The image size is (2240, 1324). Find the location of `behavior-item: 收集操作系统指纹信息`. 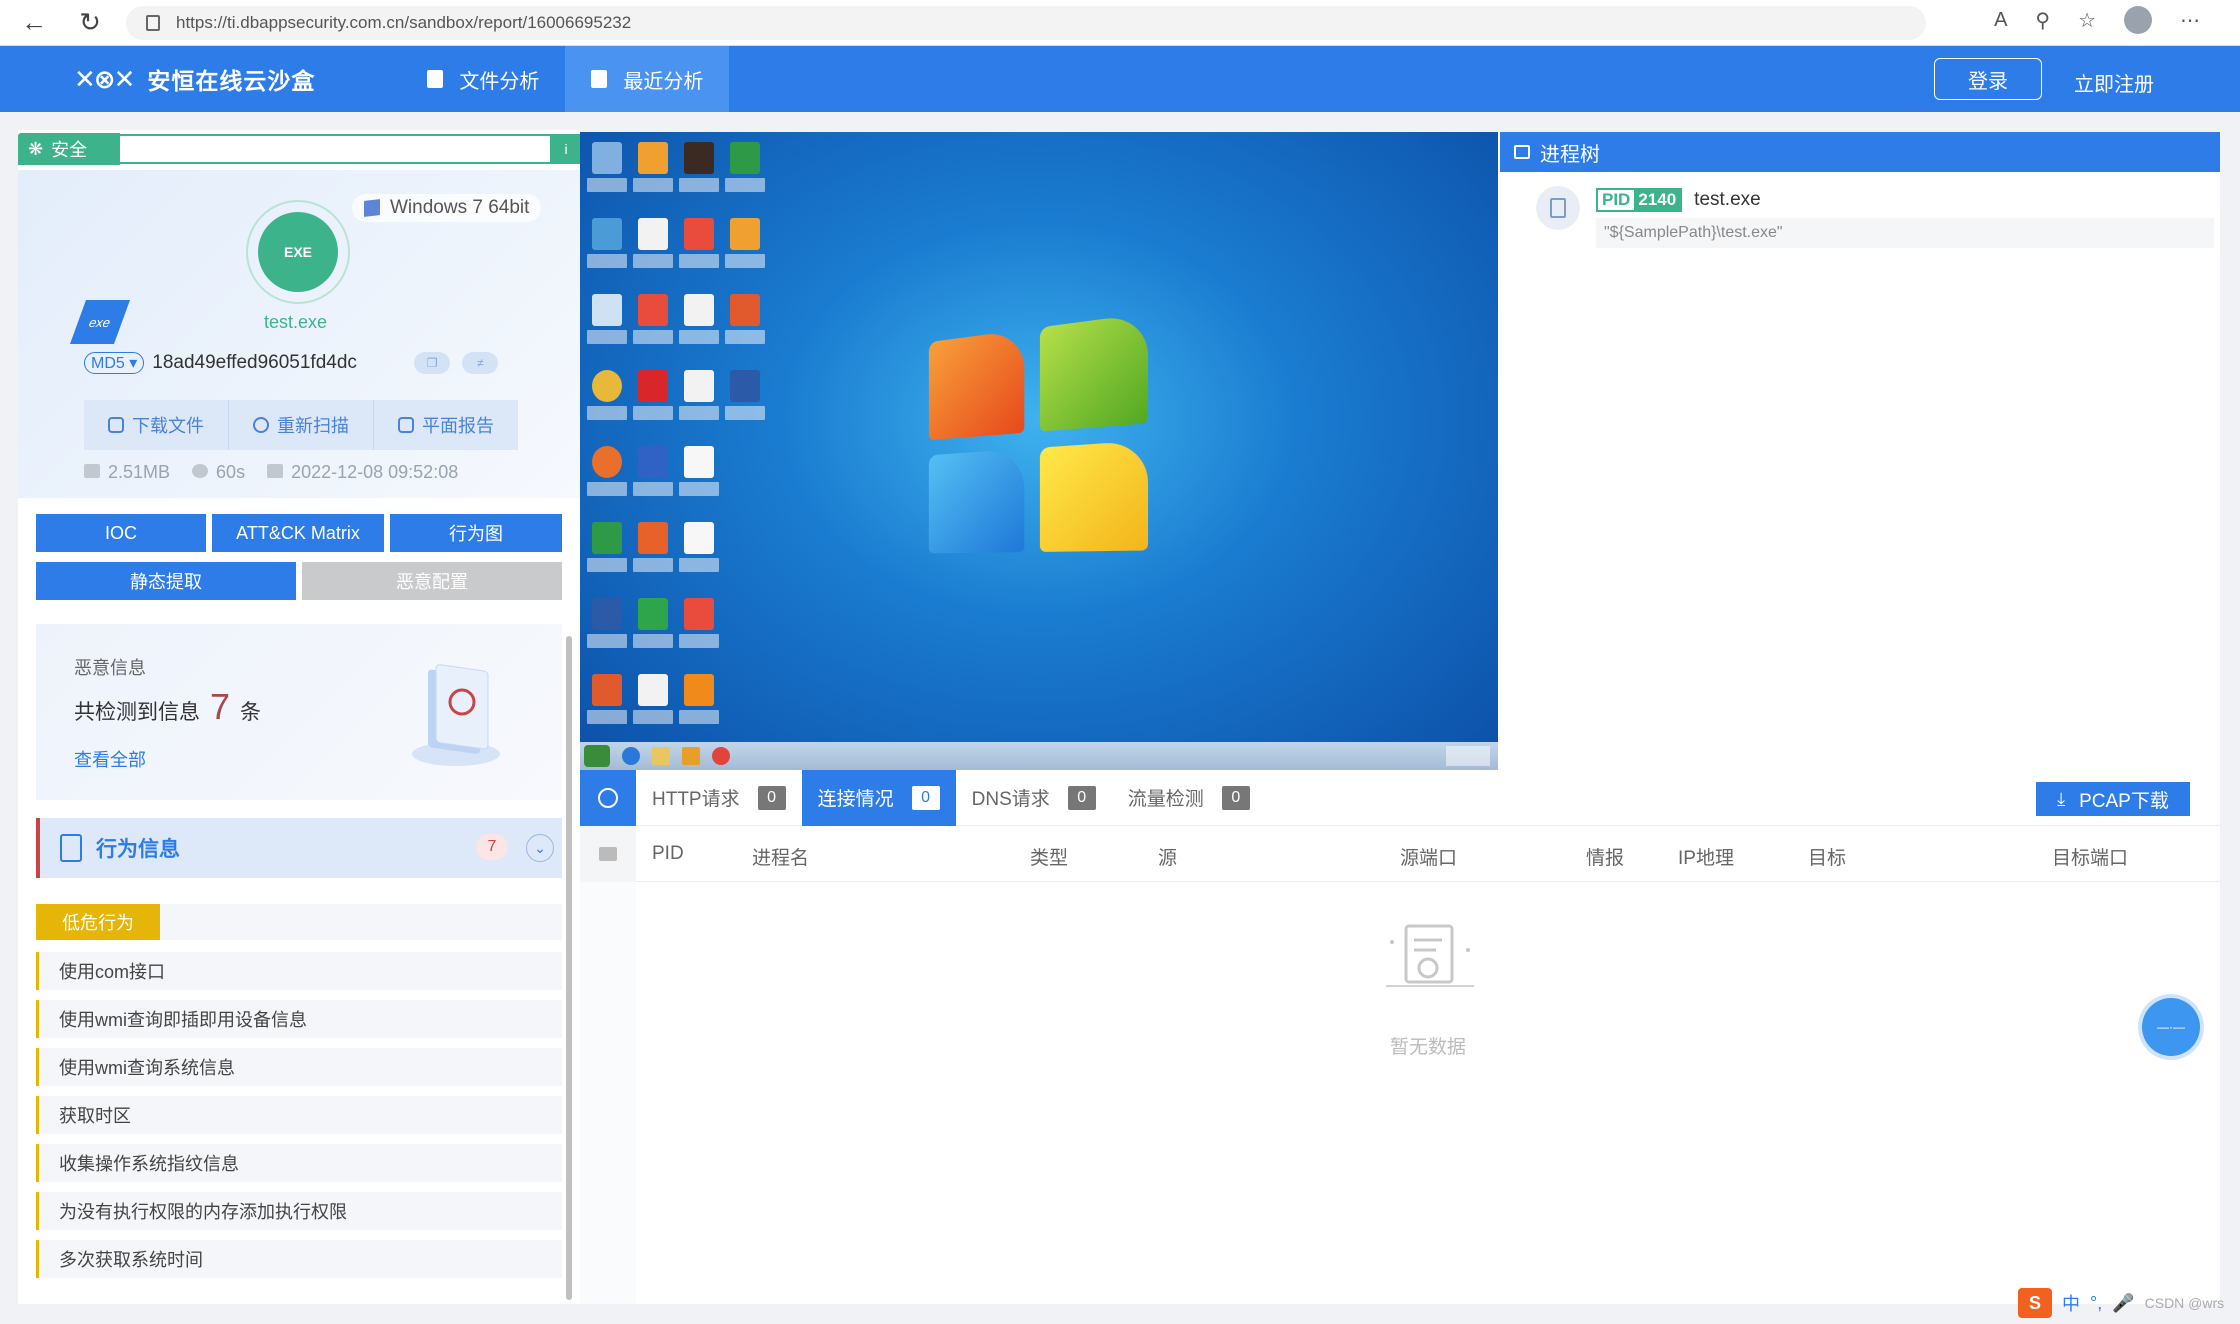

behavior-item: 收集操作系统指纹信息 is located at coordinates (299, 1163).